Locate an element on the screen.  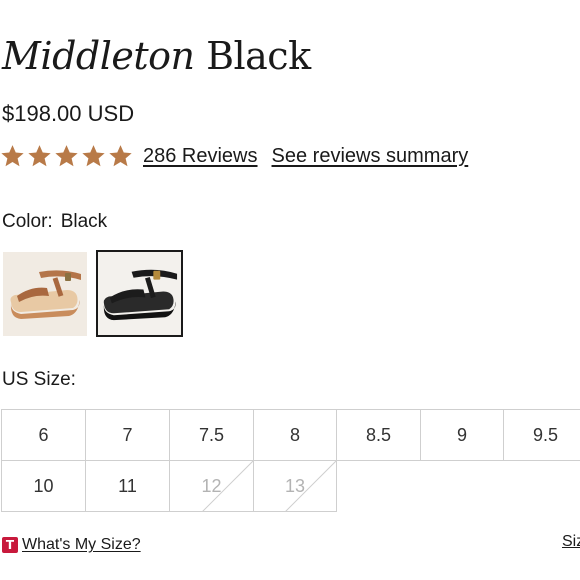
size-chart-link: Siz is located at coordinates (571, 542).